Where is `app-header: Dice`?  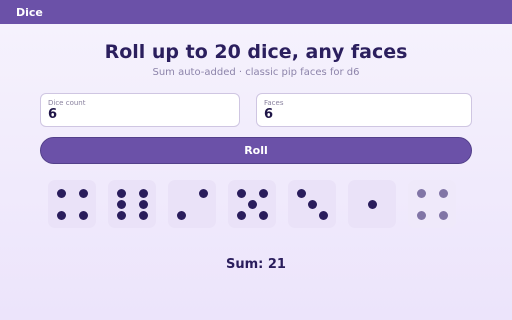
app-header: Dice is located at coordinates (256, 12).